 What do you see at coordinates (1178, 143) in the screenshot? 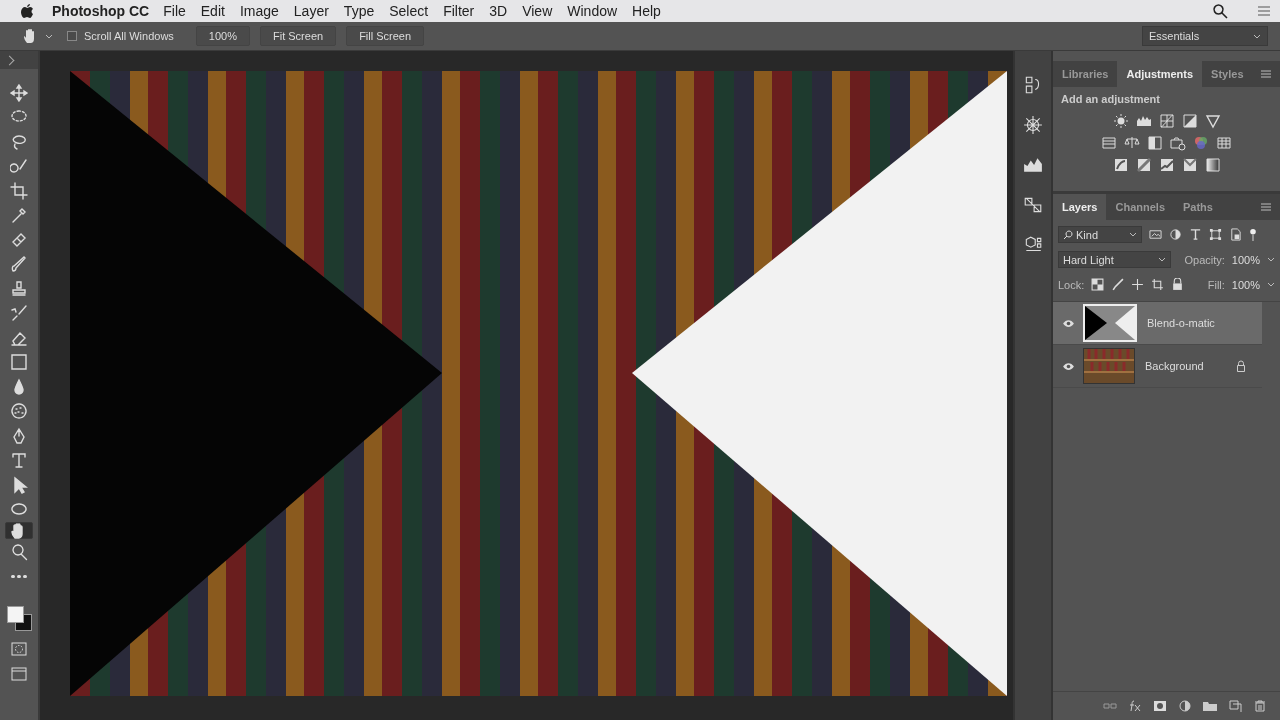
I see `camera-icon` at bounding box center [1178, 143].